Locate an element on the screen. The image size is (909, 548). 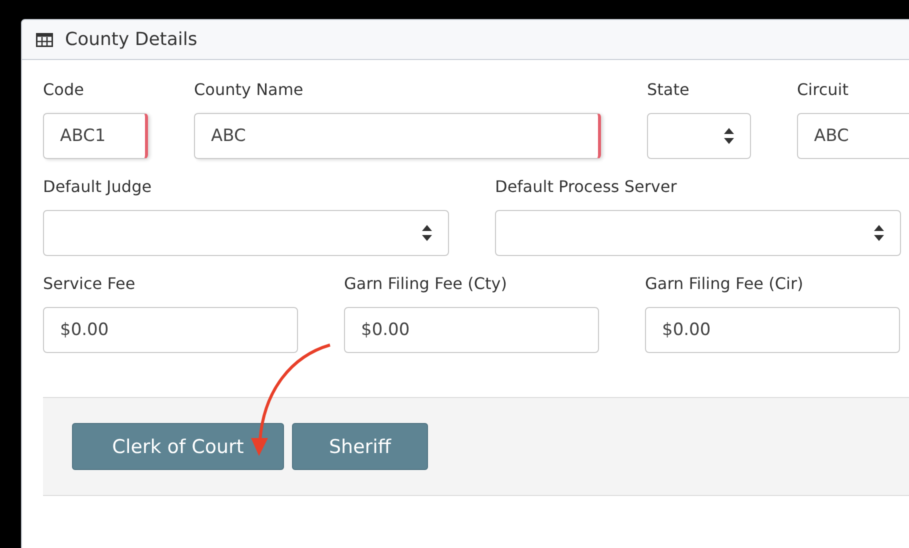
panel-title: County Details is located at coordinates (131, 39).